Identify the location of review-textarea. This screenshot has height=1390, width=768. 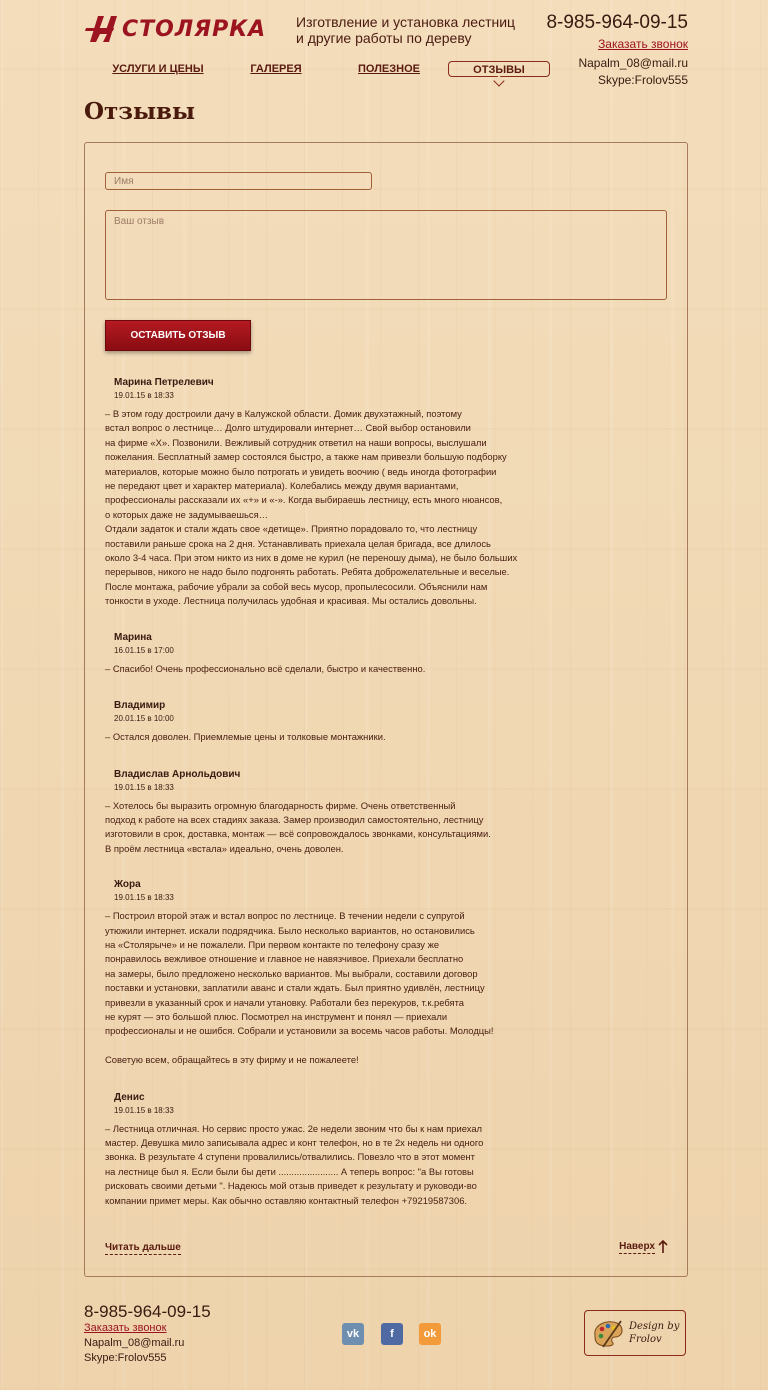
(386, 255).